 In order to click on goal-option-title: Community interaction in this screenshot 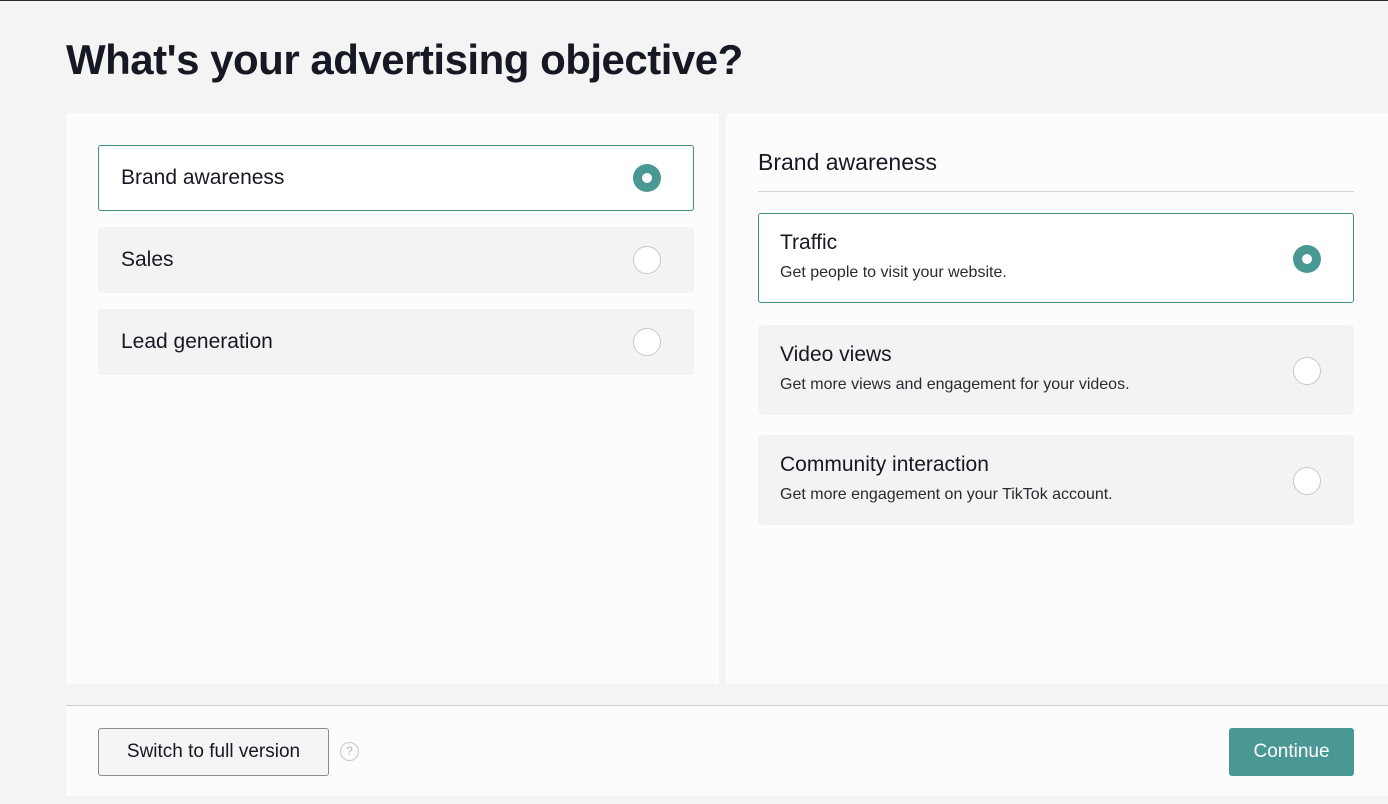, I will do `click(884, 464)`.